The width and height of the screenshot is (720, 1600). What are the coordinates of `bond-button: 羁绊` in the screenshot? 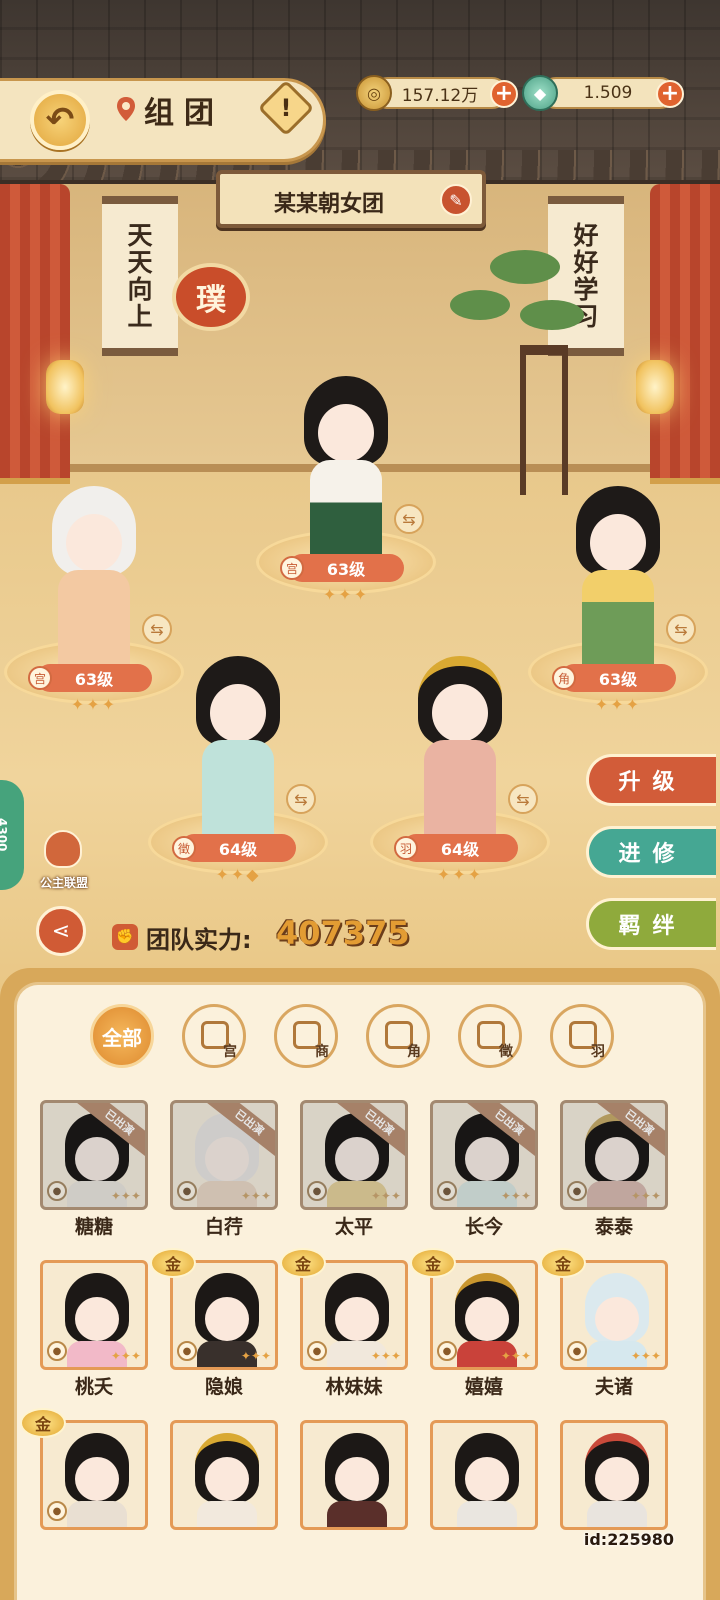 It's located at (651, 924).